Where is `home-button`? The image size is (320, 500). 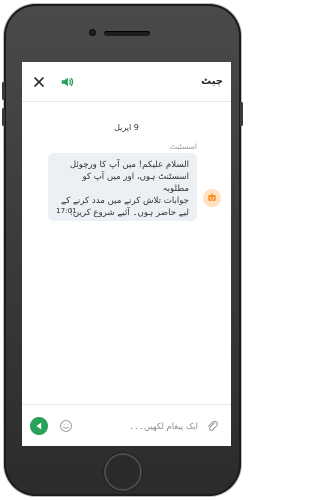 home-button is located at coordinates (123, 472).